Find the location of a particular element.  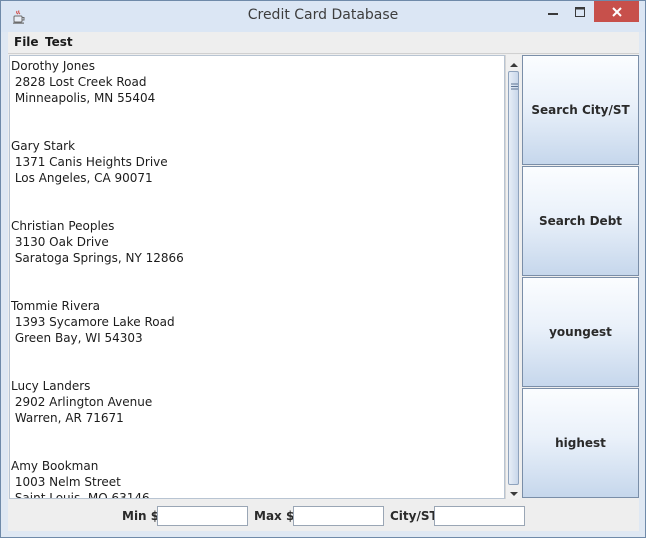

record-street: 1393 Sycamore Lake Road is located at coordinates (93, 322).